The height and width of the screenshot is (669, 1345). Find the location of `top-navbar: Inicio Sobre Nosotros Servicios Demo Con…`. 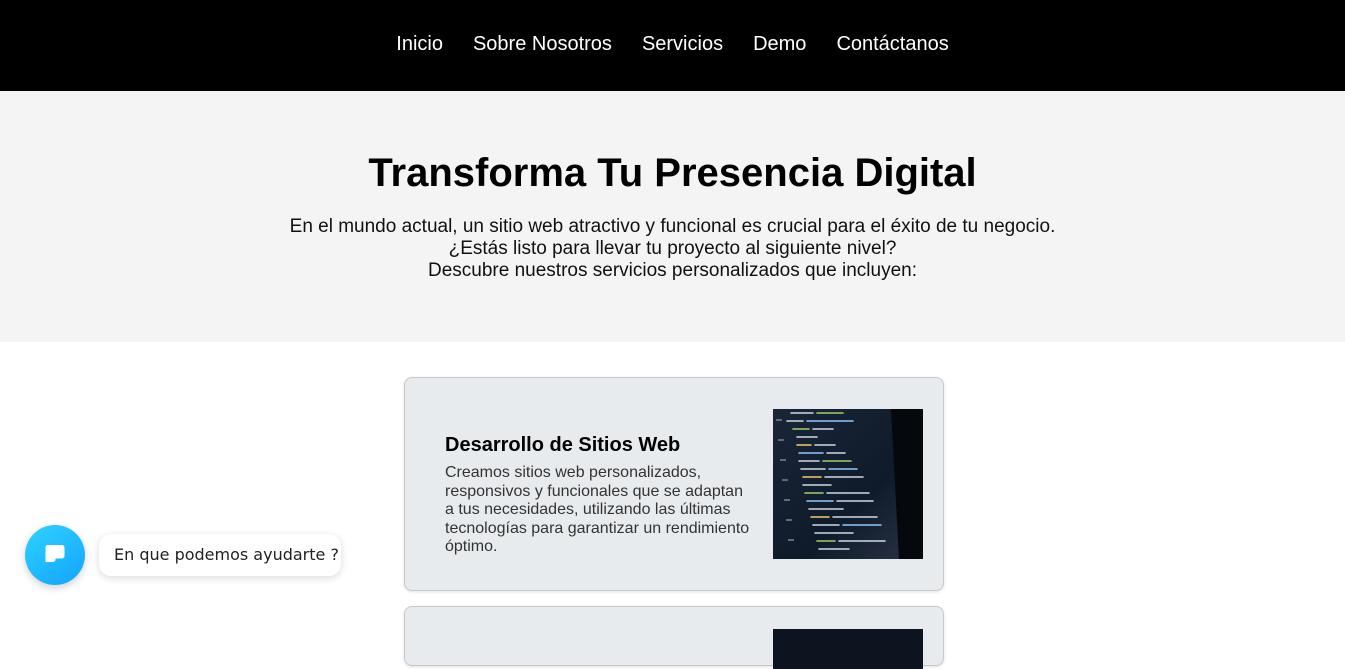

top-navbar: Inicio Sobre Nosotros Servicios Demo Con… is located at coordinates (672, 45).